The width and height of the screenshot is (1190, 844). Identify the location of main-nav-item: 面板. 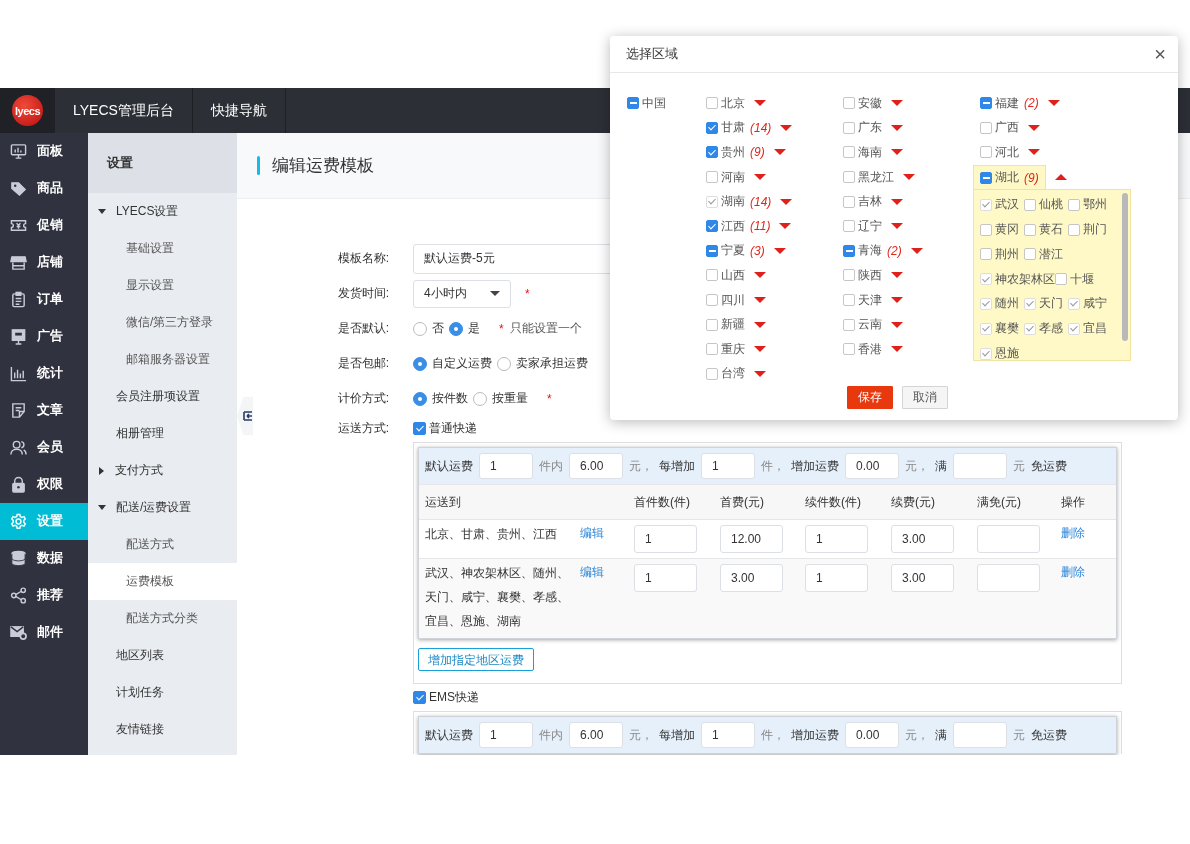
(44, 151).